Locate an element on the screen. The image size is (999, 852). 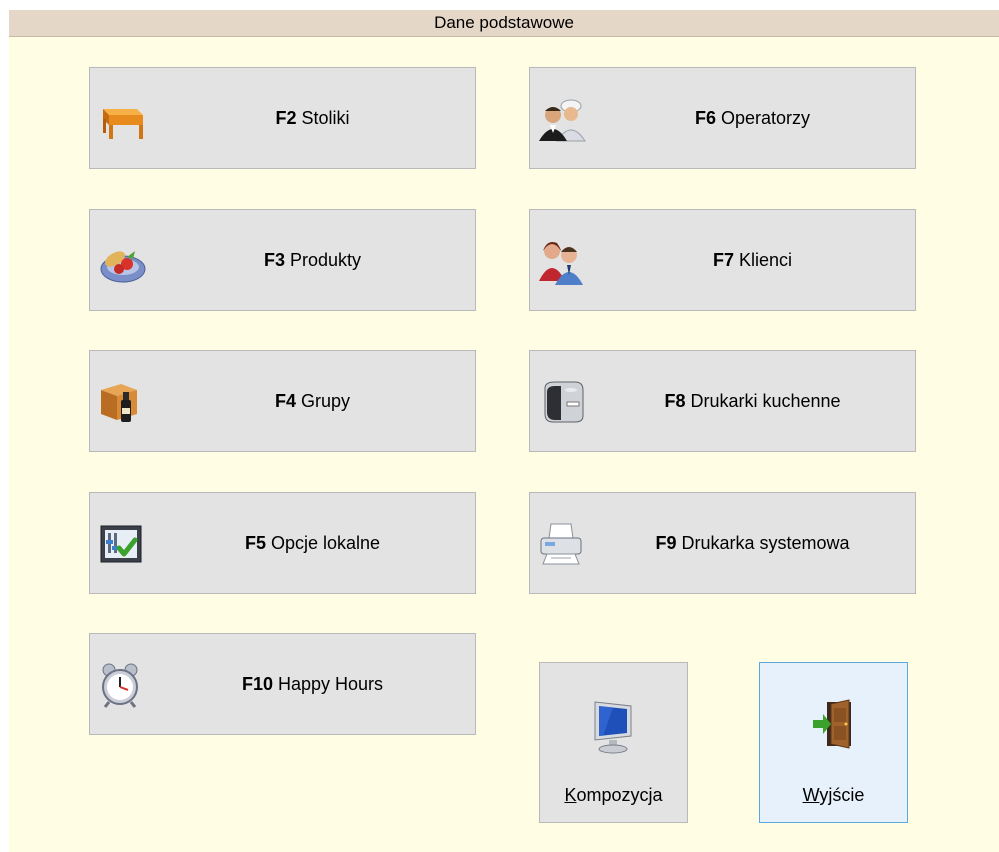
drukarki-kuchenne-button: F8 Drukarki kuchenne is located at coordinates (722, 401).